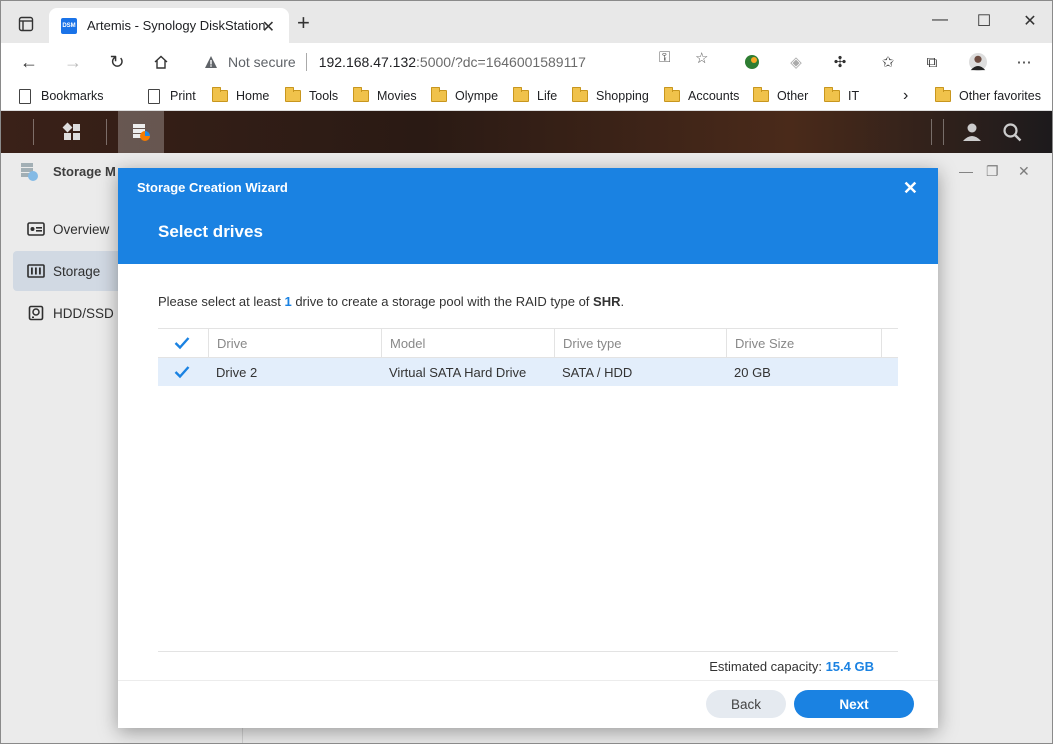 Image resolution: width=1053 pixels, height=744 pixels. What do you see at coordinates (294, 343) in the screenshot?
I see `column-header-drive: Drive` at bounding box center [294, 343].